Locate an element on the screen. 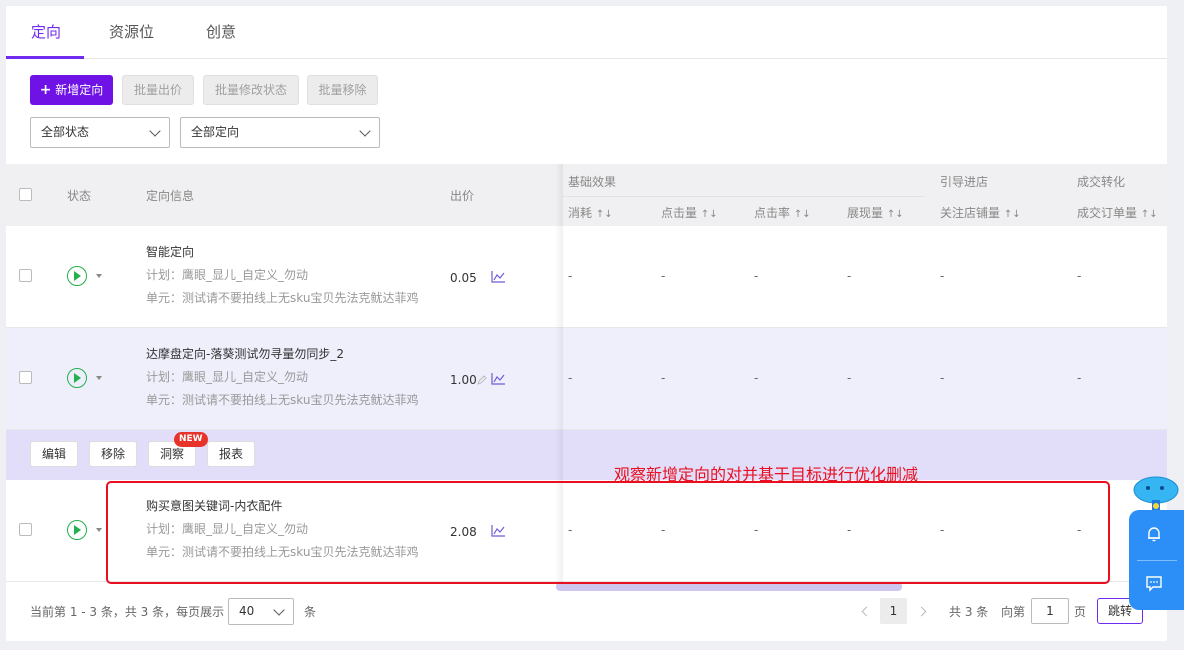 The image size is (1184, 650). remove-button: 移除 is located at coordinates (113, 454).